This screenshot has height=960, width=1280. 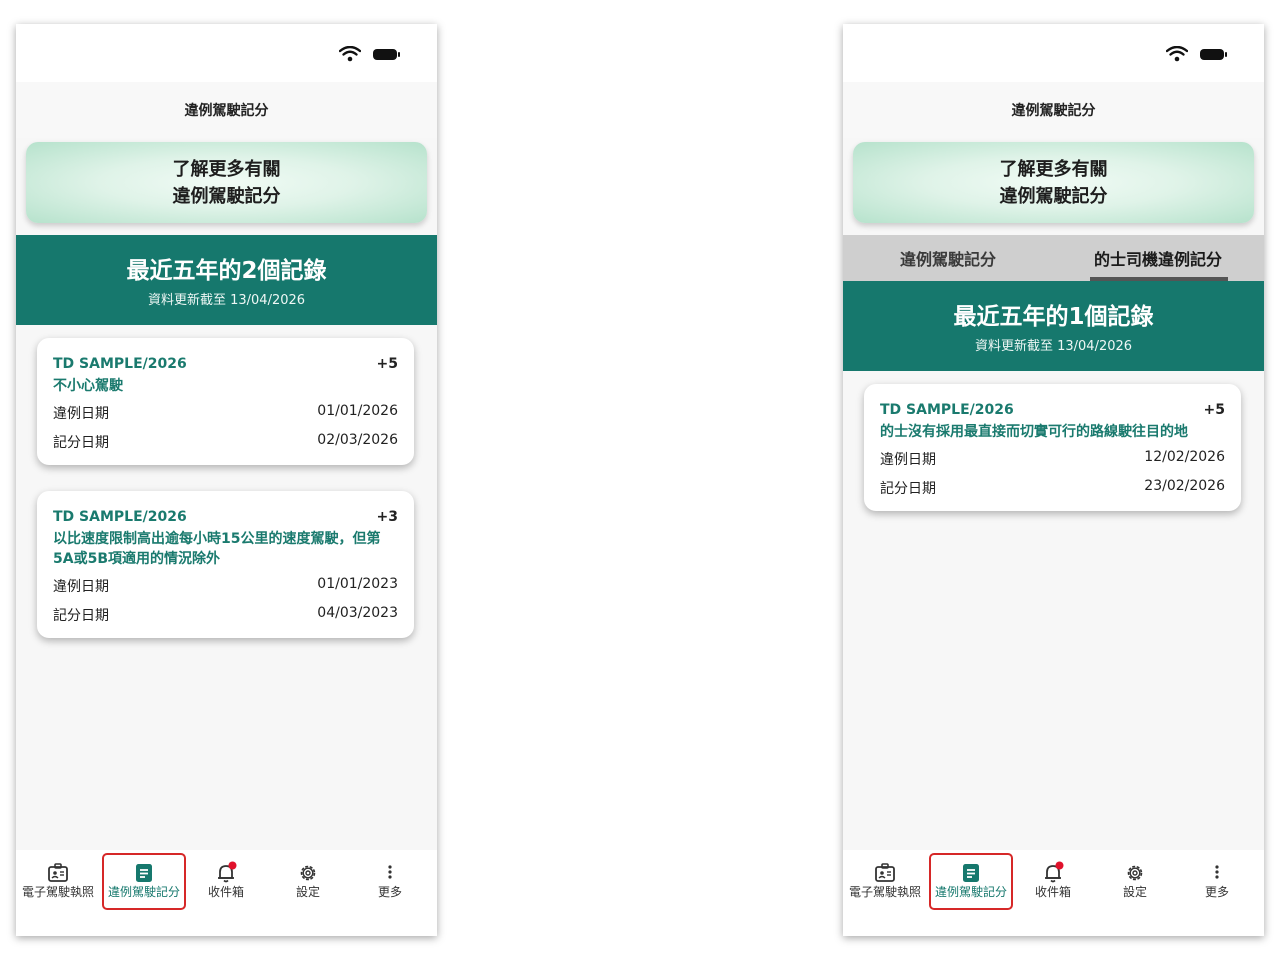 I want to click on points-date-row: 記分日期 04/03/2023, so click(x=225, y=615).